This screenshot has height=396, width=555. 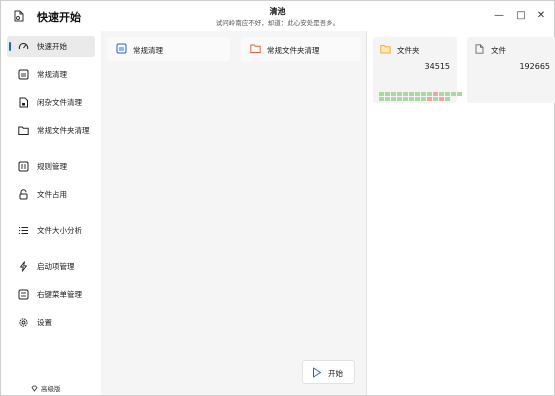 What do you see at coordinates (293, 50) in the screenshot?
I see `card-label: 常规文件夹清理` at bounding box center [293, 50].